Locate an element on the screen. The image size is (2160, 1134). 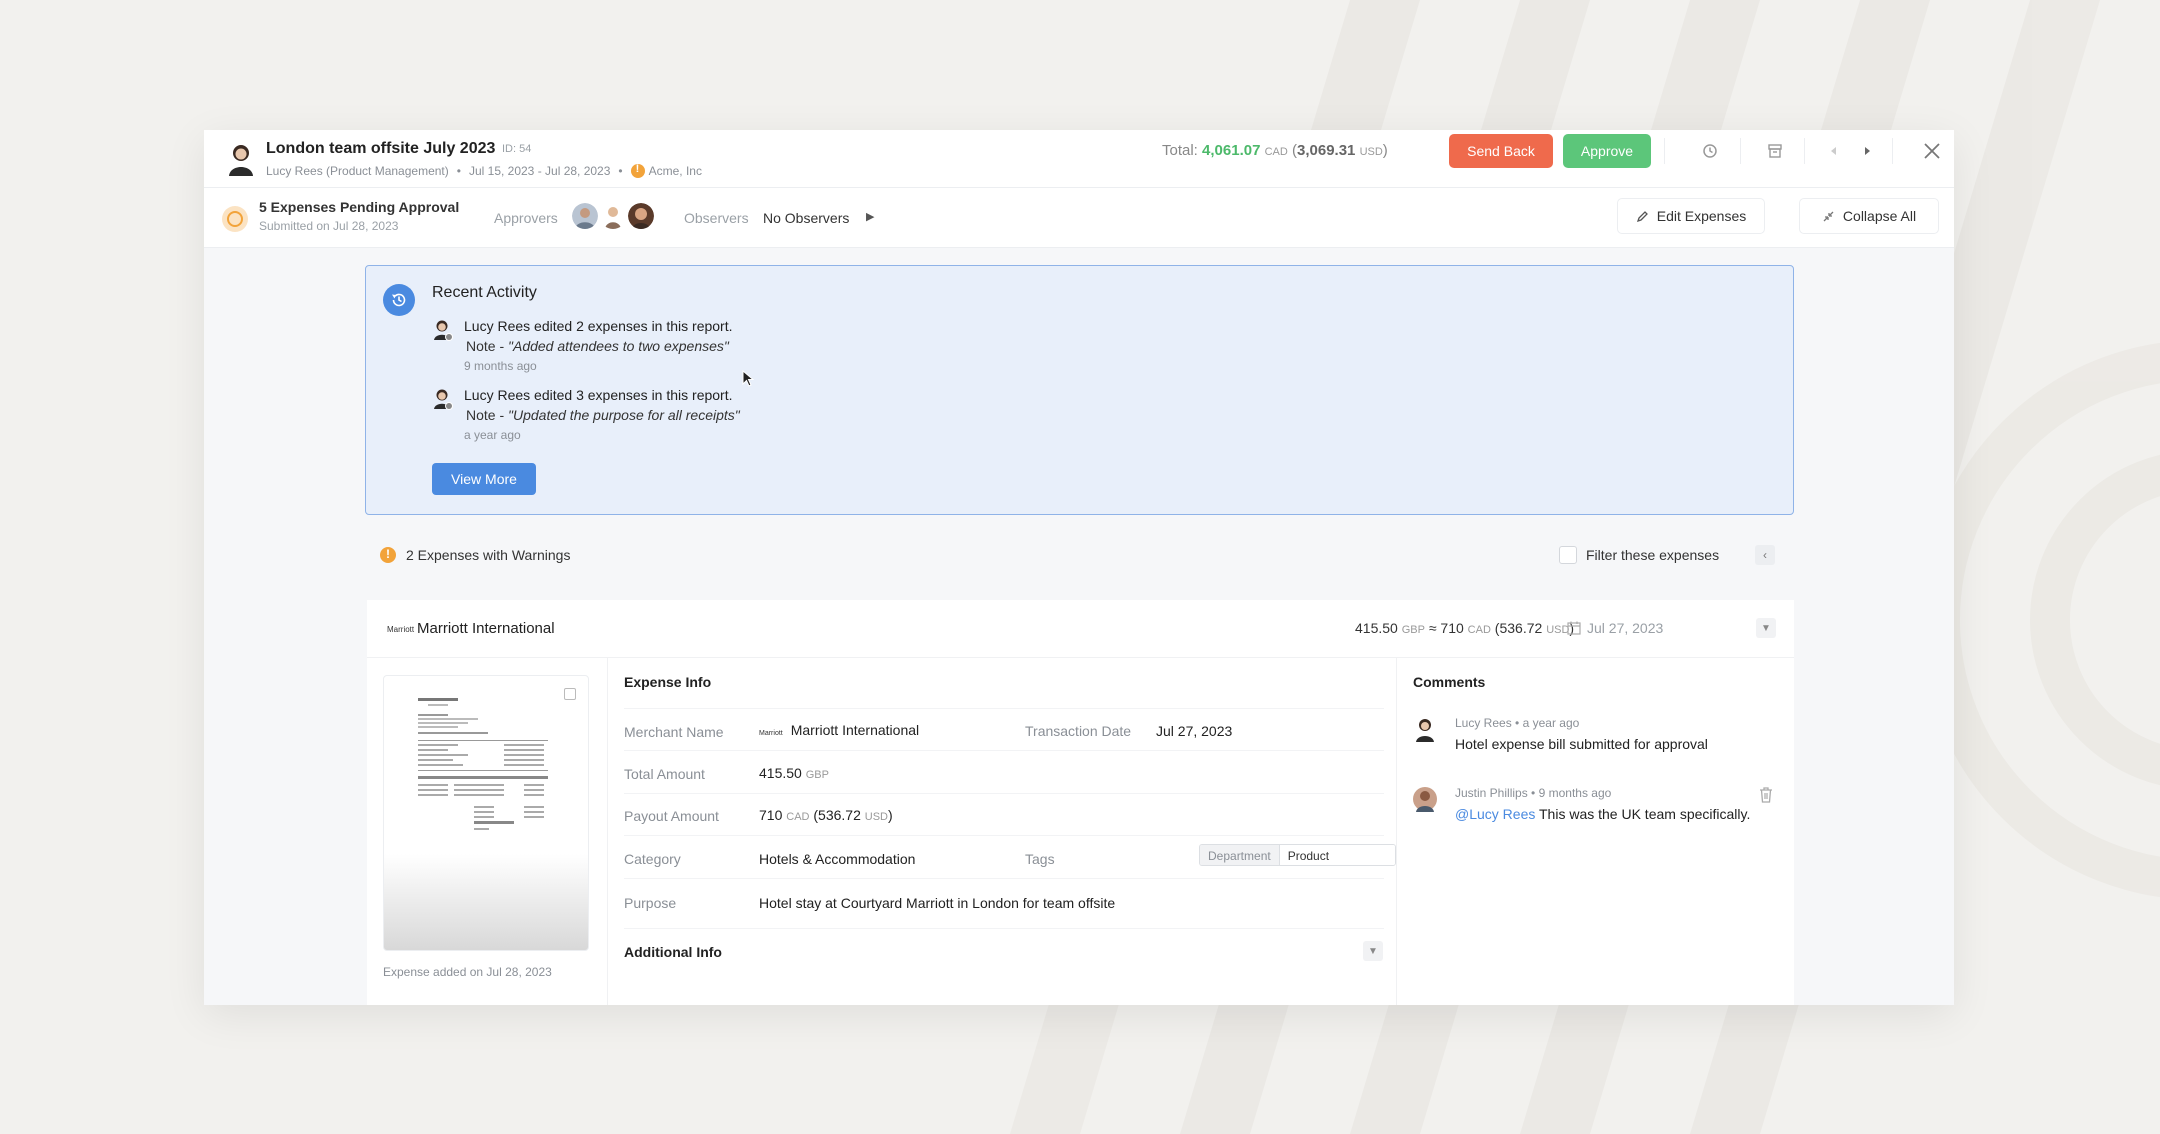
chevron-left-icon: ‹ is located at coordinates (1765, 555).